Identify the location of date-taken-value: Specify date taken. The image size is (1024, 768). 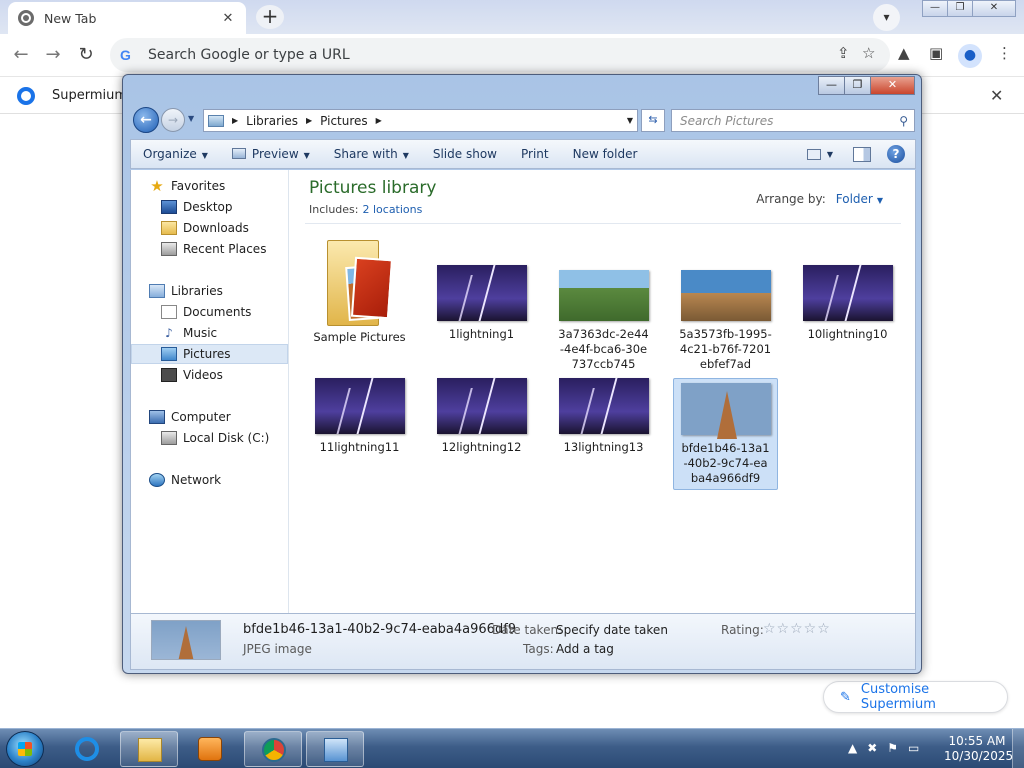
(612, 630).